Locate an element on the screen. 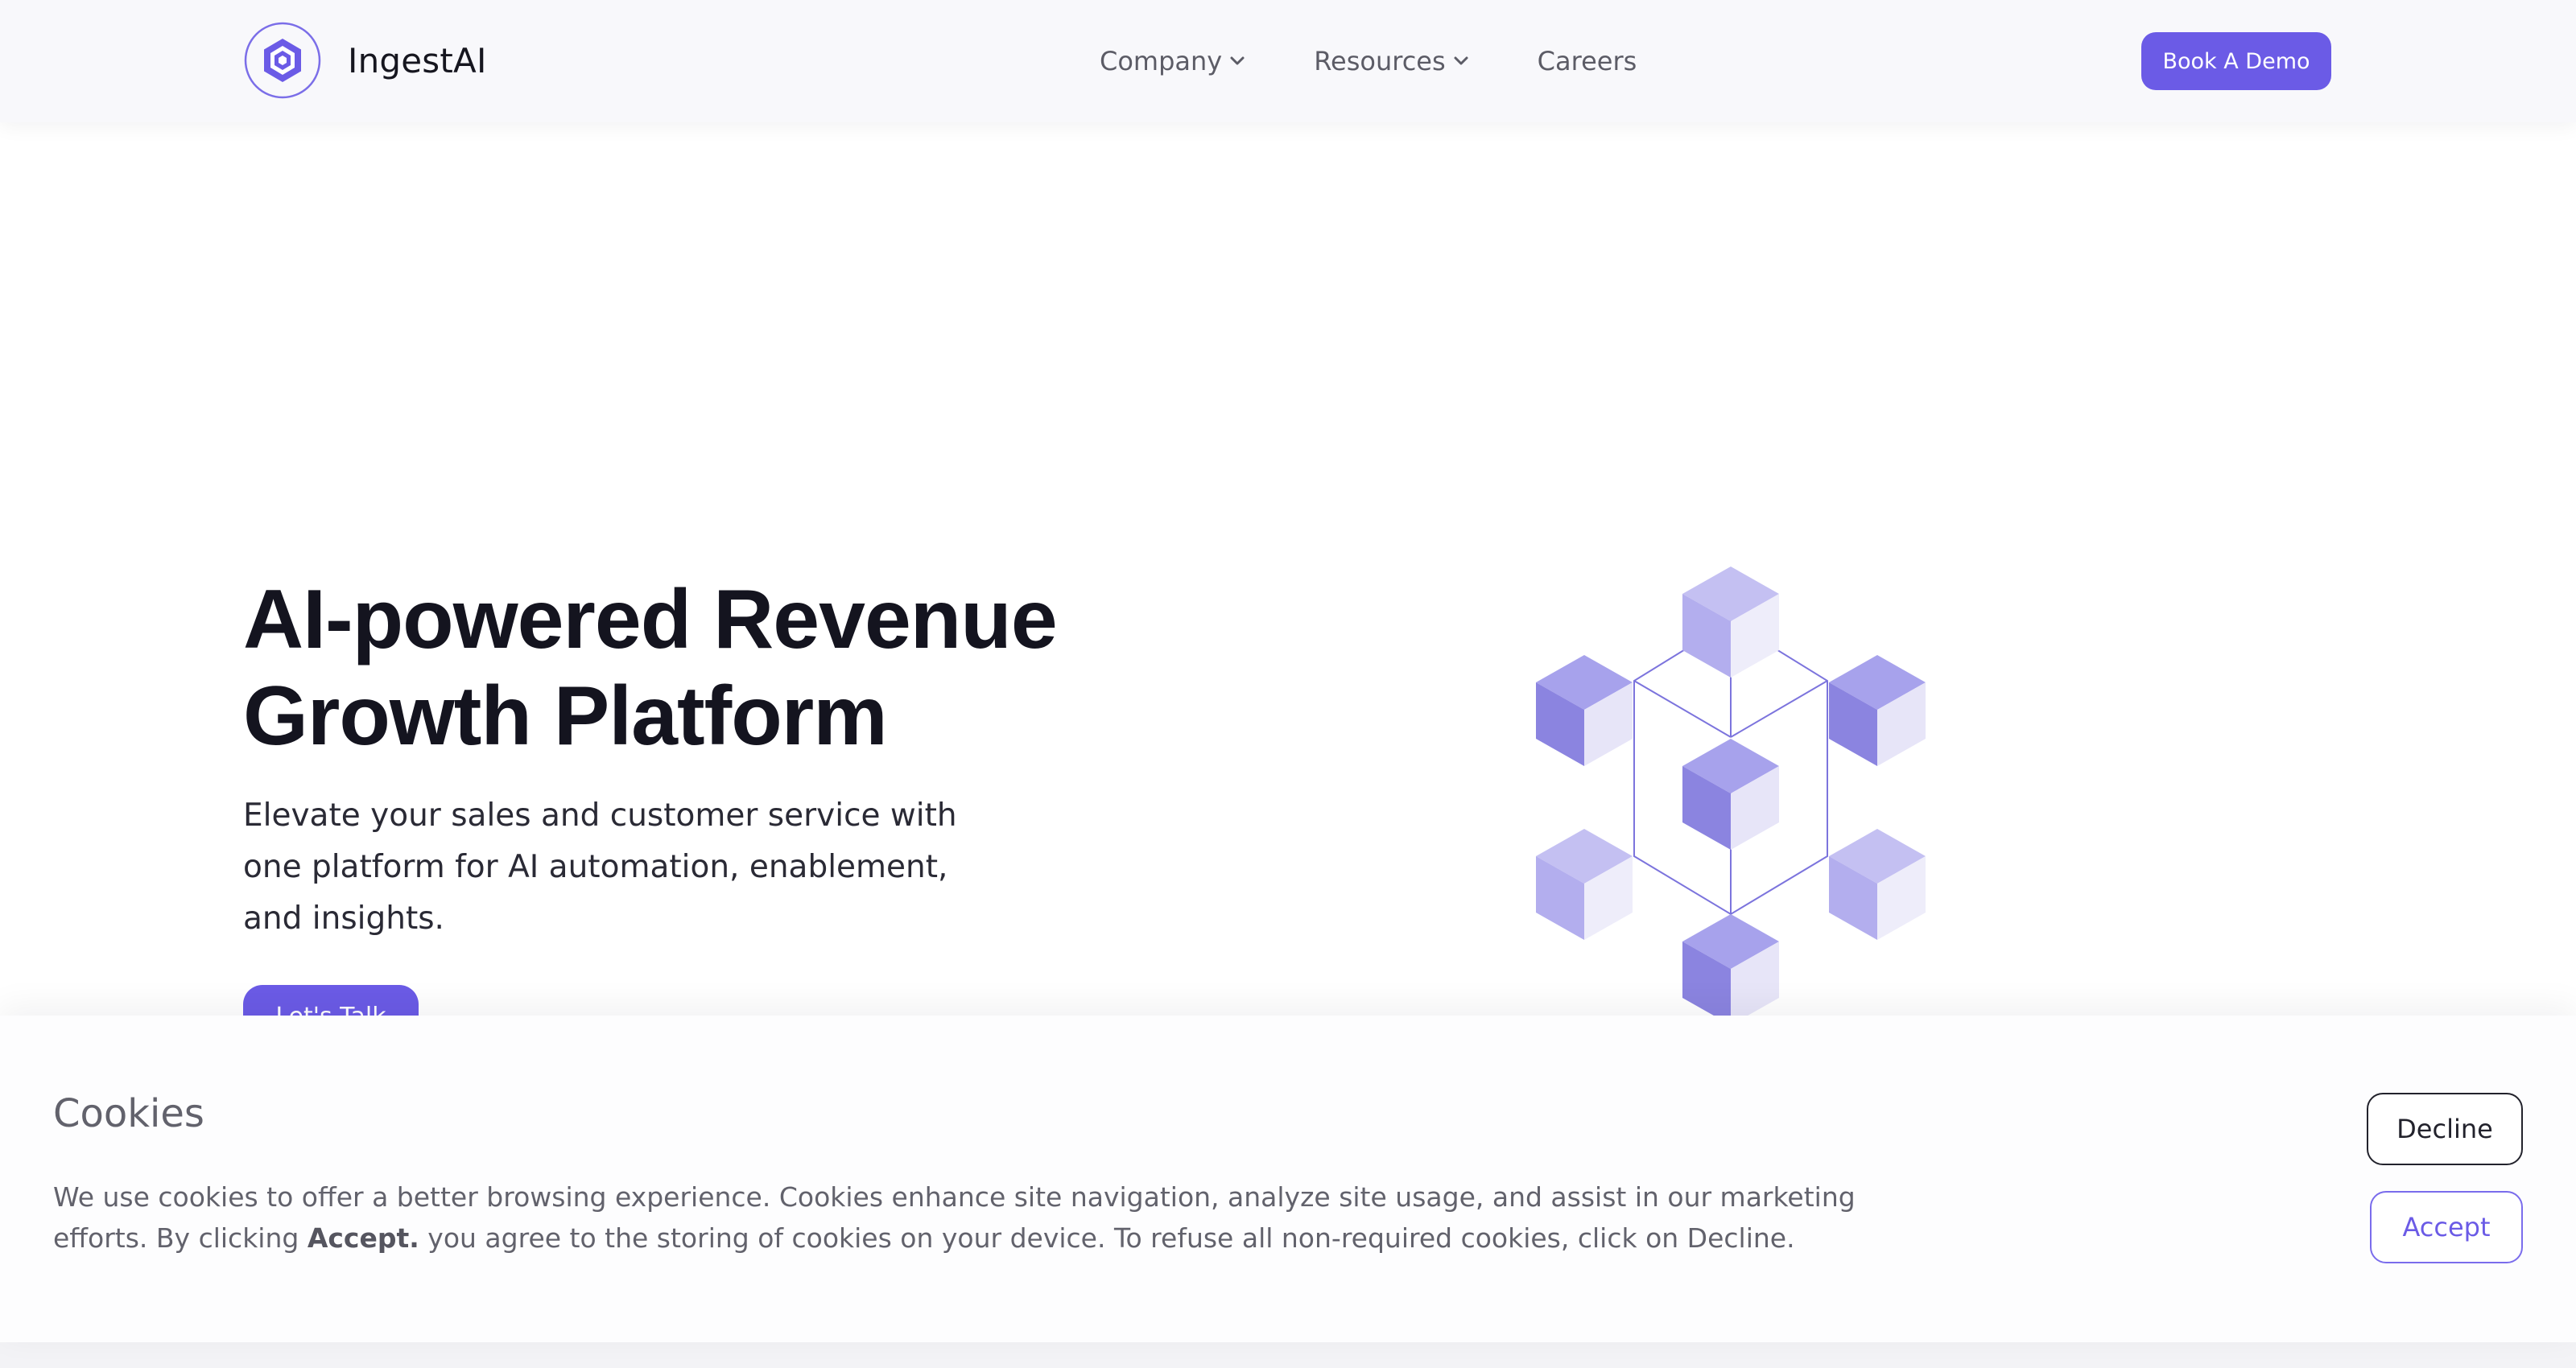  brand-name: IngestAI is located at coordinates (417, 60).